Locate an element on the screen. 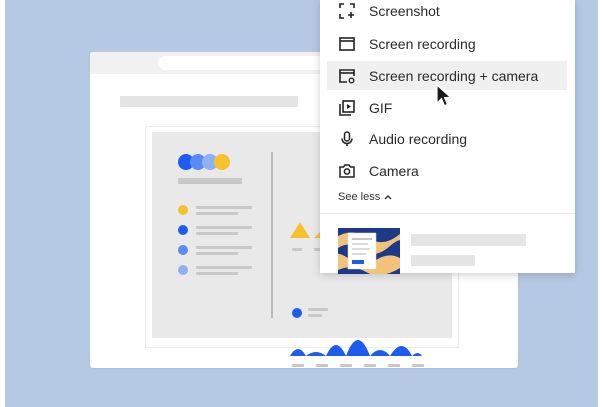  menu-item-label: Audio recording is located at coordinates (418, 138).